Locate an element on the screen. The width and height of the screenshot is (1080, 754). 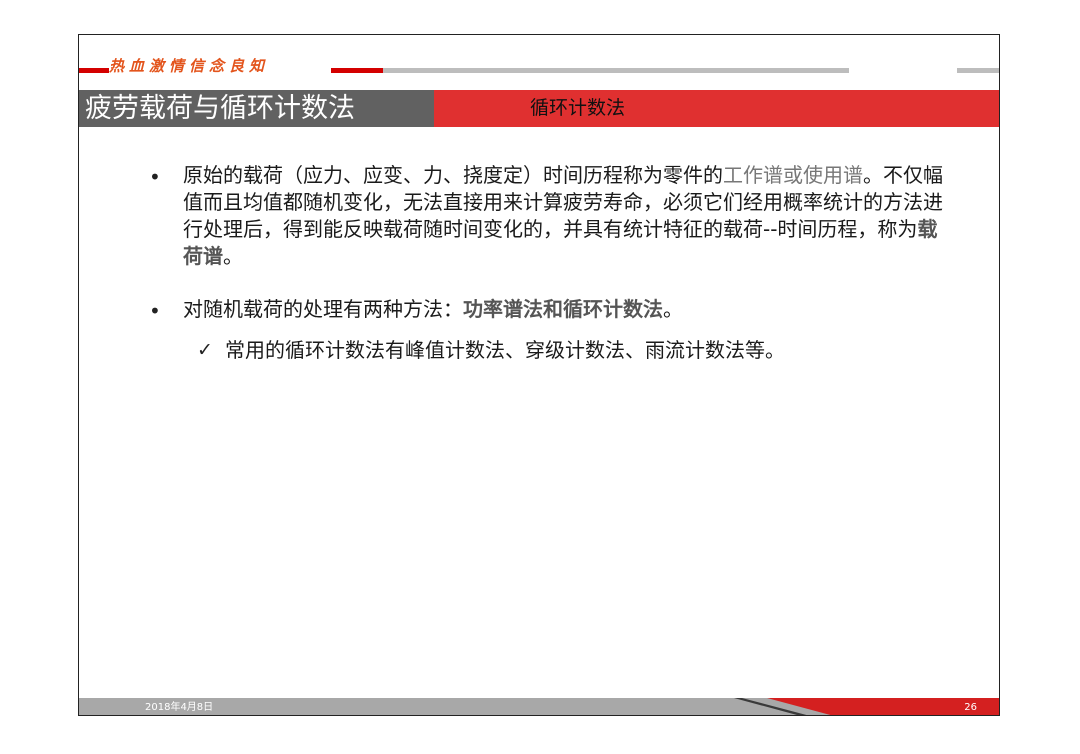
motto-bar-tail is located at coordinates (978, 70).